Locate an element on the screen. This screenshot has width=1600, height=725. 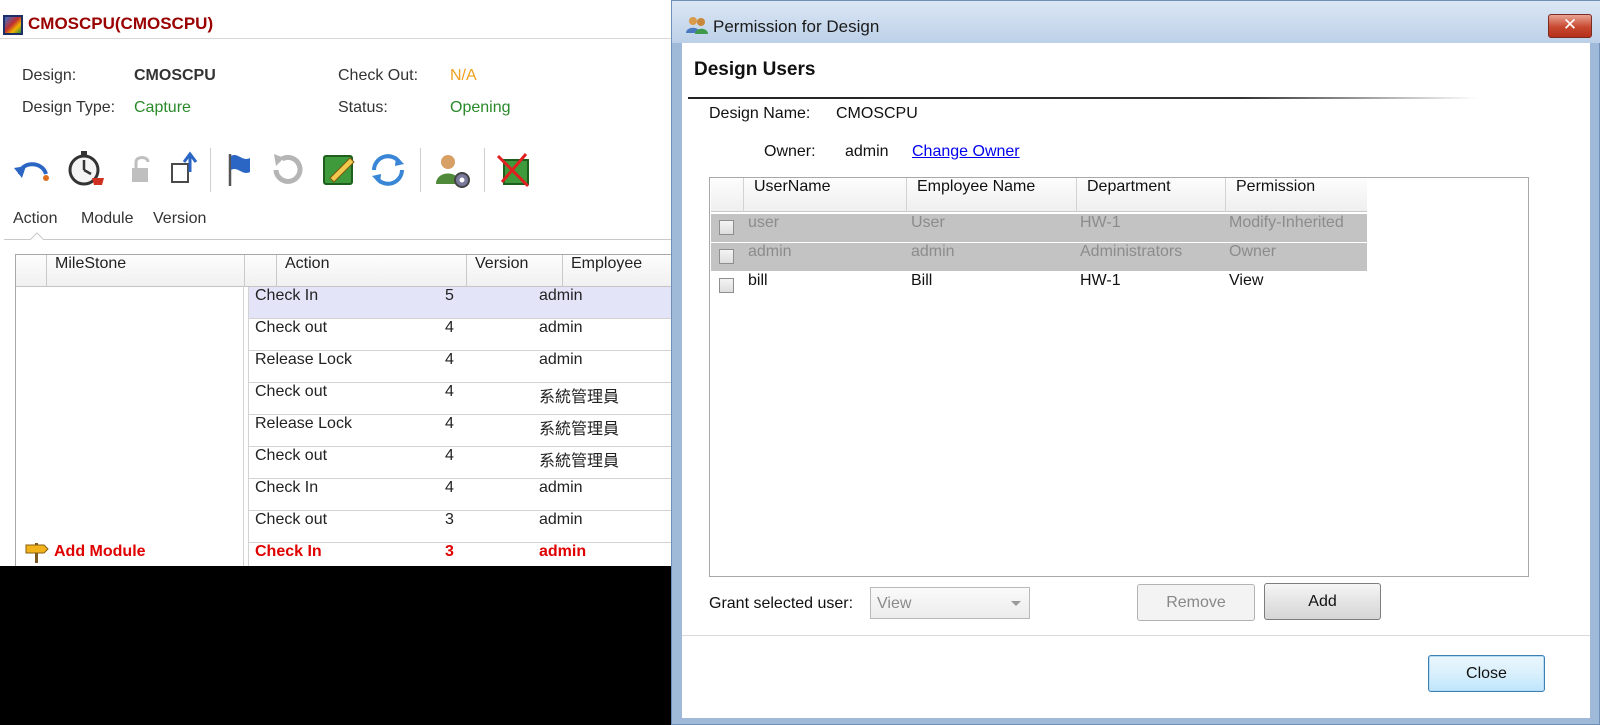
design-window-title: CMOSCPU(CMOSCPU) is located at coordinates (121, 23).